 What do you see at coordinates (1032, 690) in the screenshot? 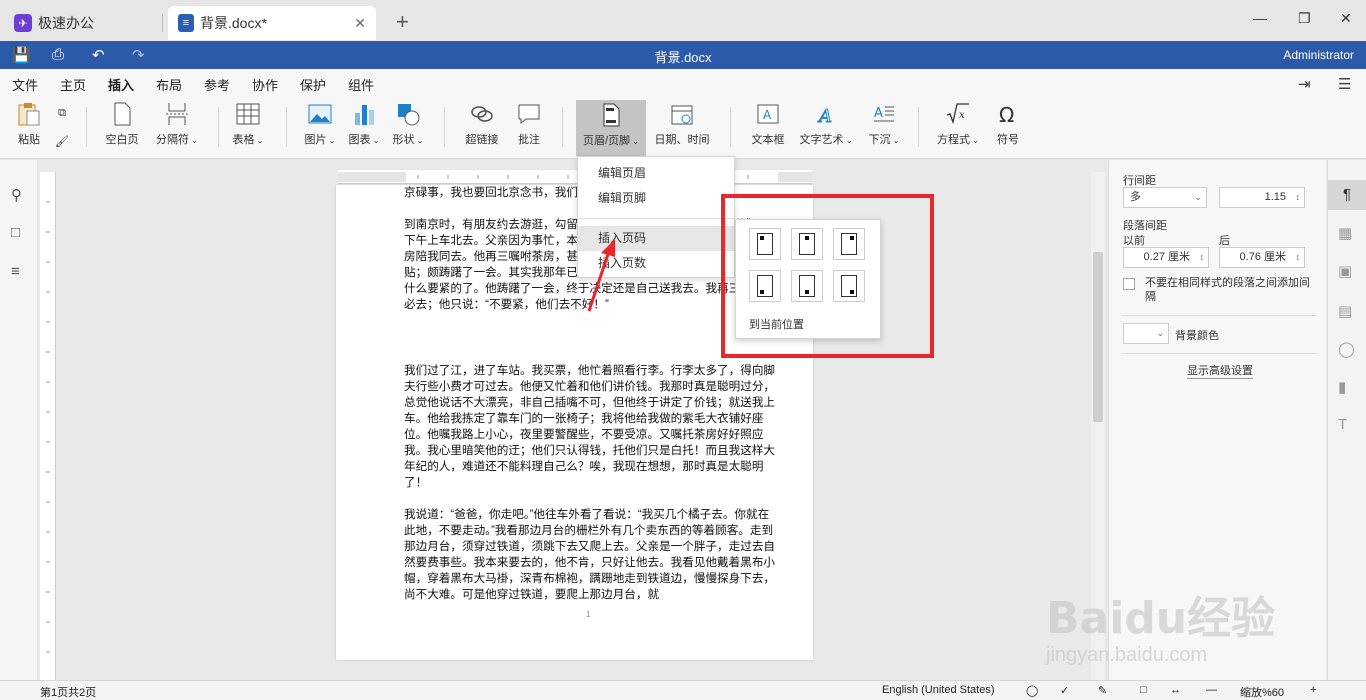
I see `globe-icon: ◯` at bounding box center [1032, 690].